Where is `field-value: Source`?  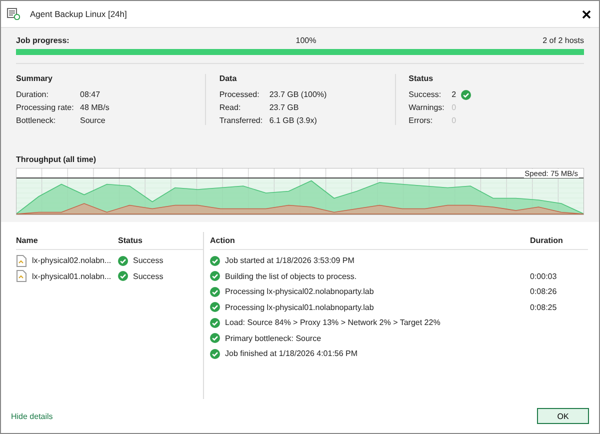
field-value: Source is located at coordinates (93, 120).